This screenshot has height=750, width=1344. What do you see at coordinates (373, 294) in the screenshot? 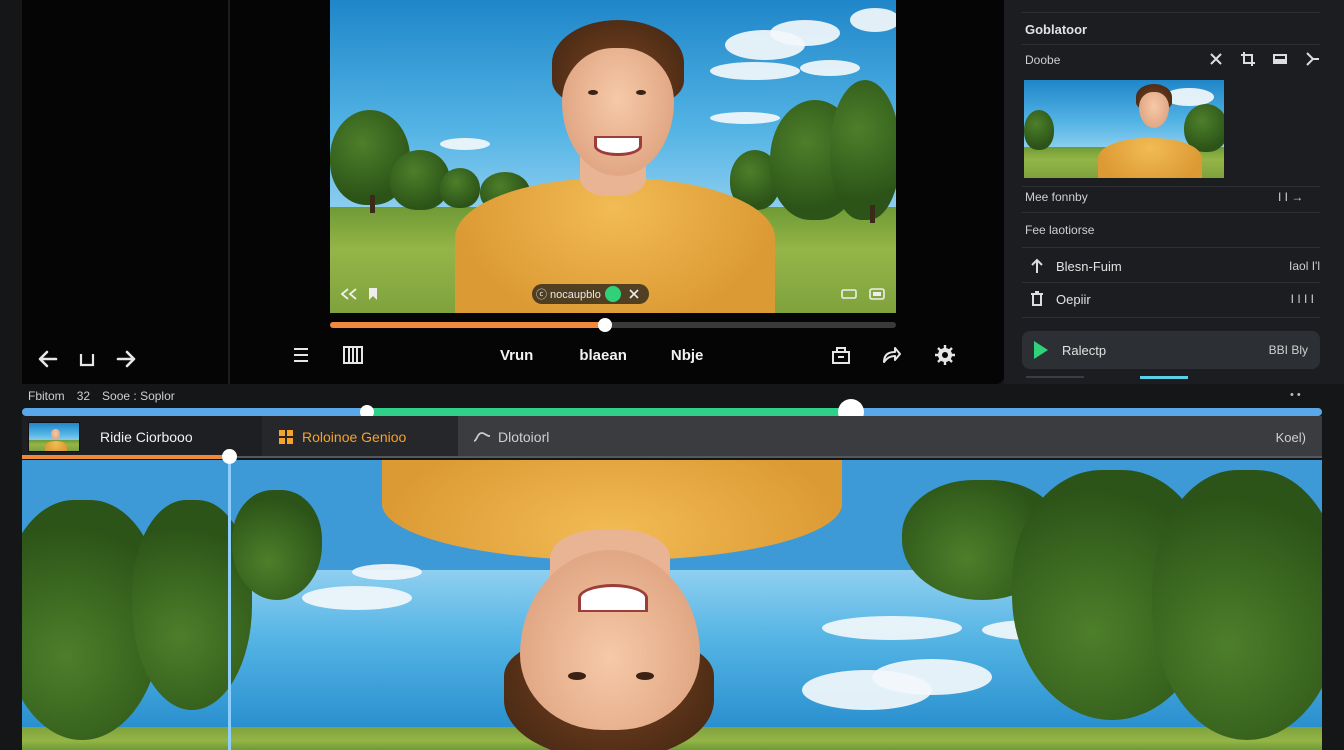
I see `bookmark-icon` at bounding box center [373, 294].